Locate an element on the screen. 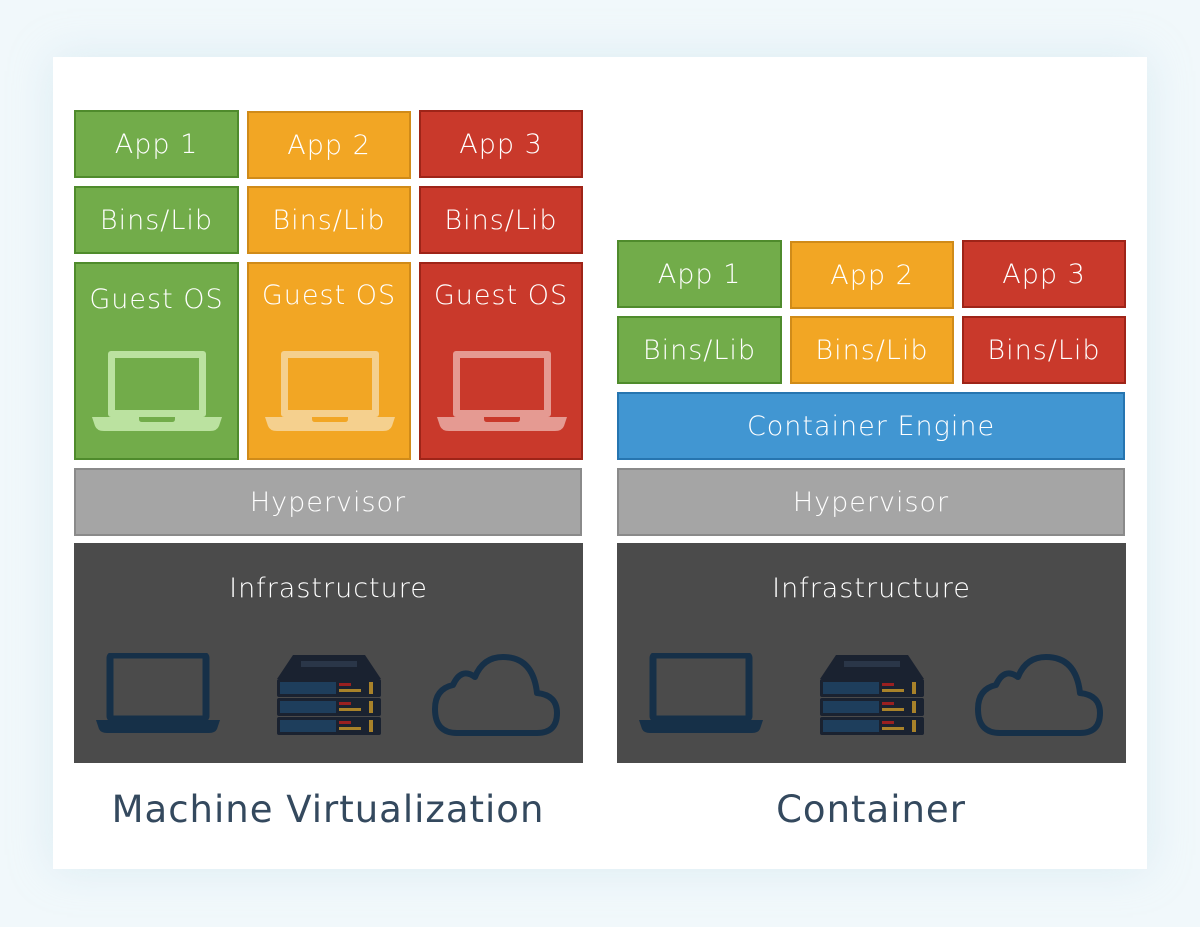 The image size is (1200, 927). machine-virtualization-caption: Machine Virtualization is located at coordinates (328, 809).